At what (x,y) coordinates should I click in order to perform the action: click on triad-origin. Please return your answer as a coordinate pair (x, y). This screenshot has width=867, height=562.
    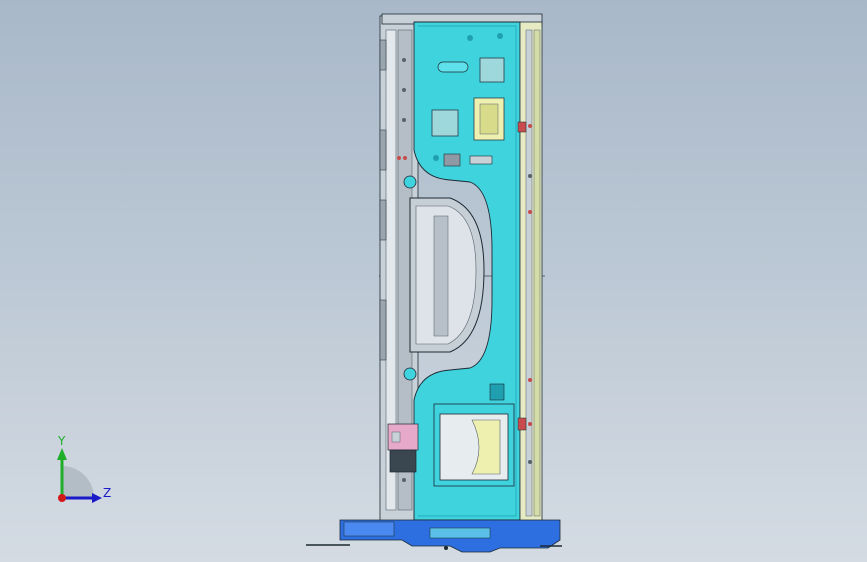
    Looking at the image, I should click on (62, 498).